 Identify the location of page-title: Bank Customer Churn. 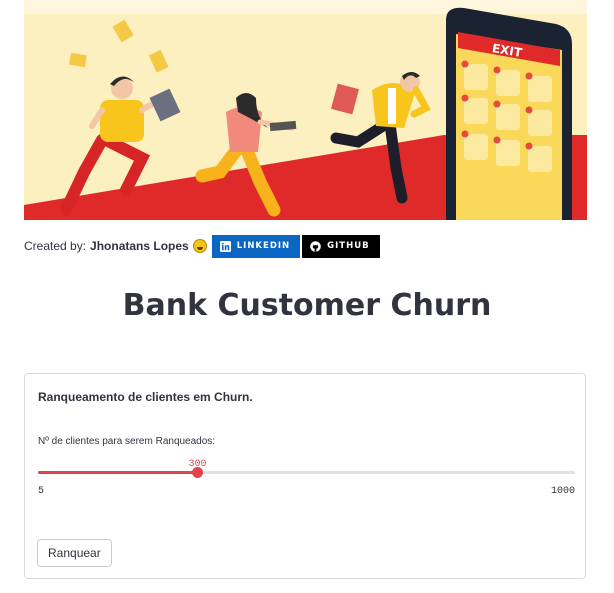
(307, 305).